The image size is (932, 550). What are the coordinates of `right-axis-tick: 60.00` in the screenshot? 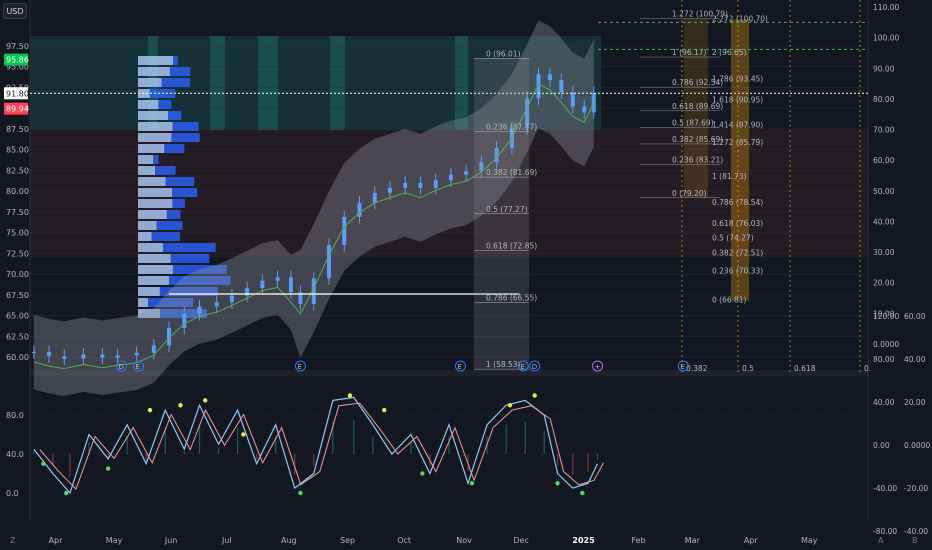 It's located at (884, 160).